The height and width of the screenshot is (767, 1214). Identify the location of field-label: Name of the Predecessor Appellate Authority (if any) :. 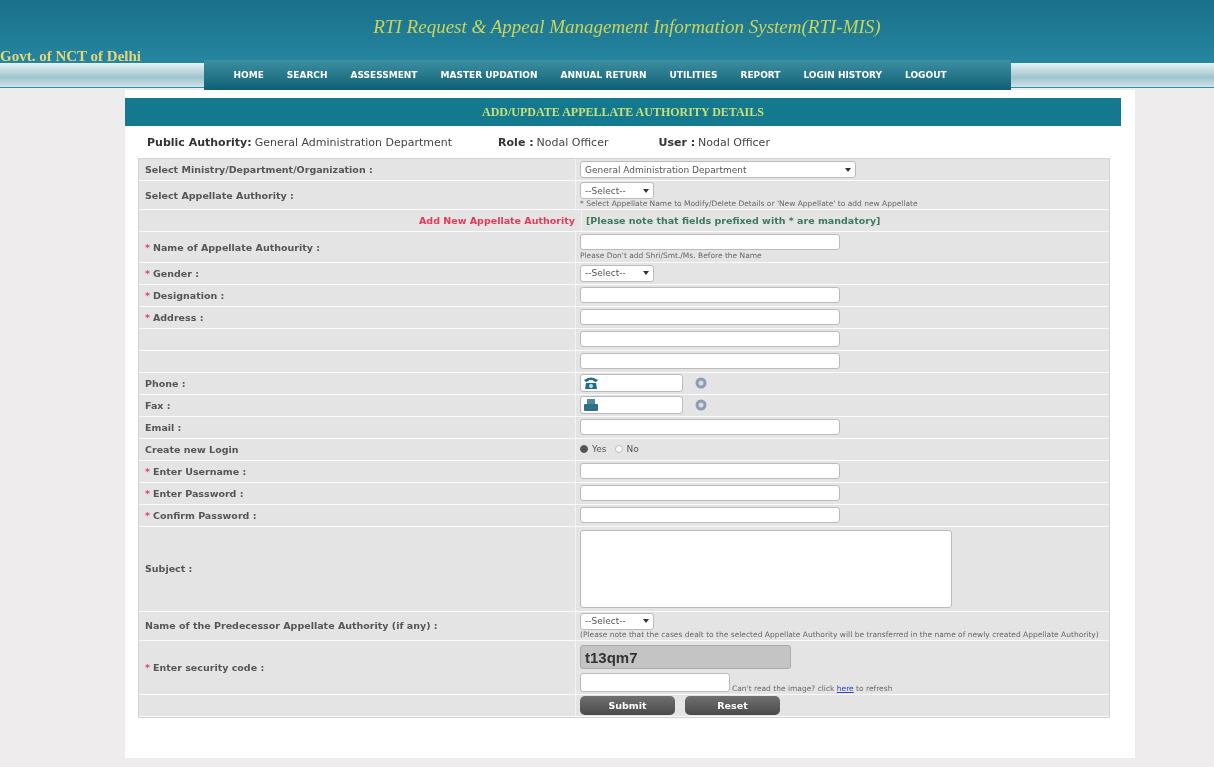
(291, 626).